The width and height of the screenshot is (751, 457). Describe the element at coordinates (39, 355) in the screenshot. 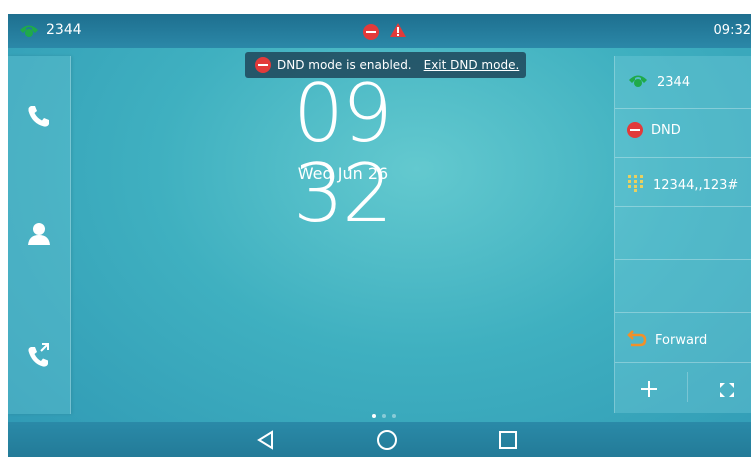

I see `call-history-icon` at that location.